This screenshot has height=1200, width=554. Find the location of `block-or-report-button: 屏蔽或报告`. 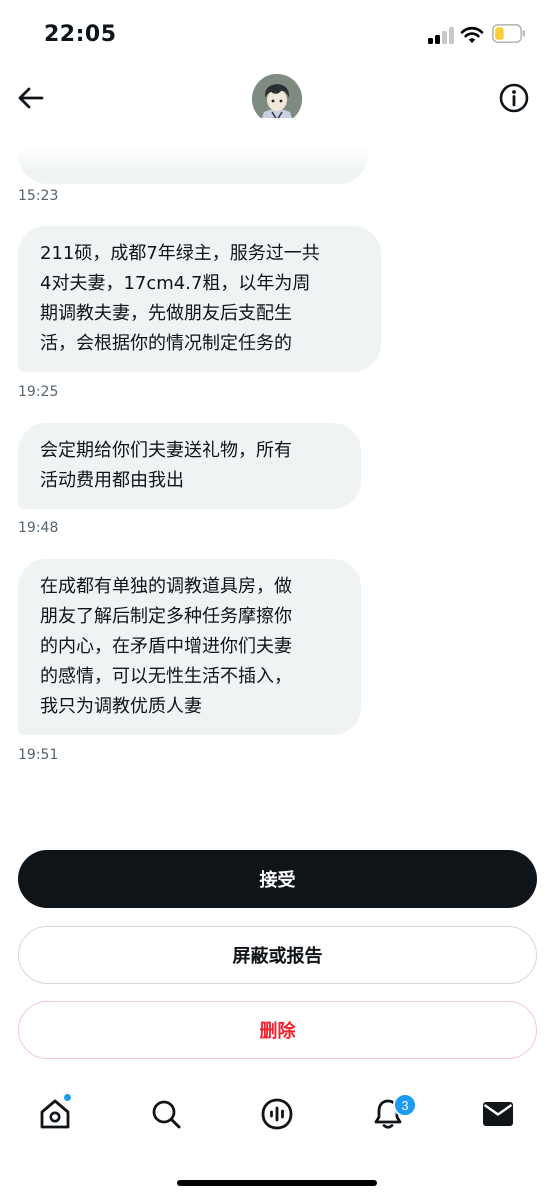

block-or-report-button: 屏蔽或报告 is located at coordinates (277, 955).